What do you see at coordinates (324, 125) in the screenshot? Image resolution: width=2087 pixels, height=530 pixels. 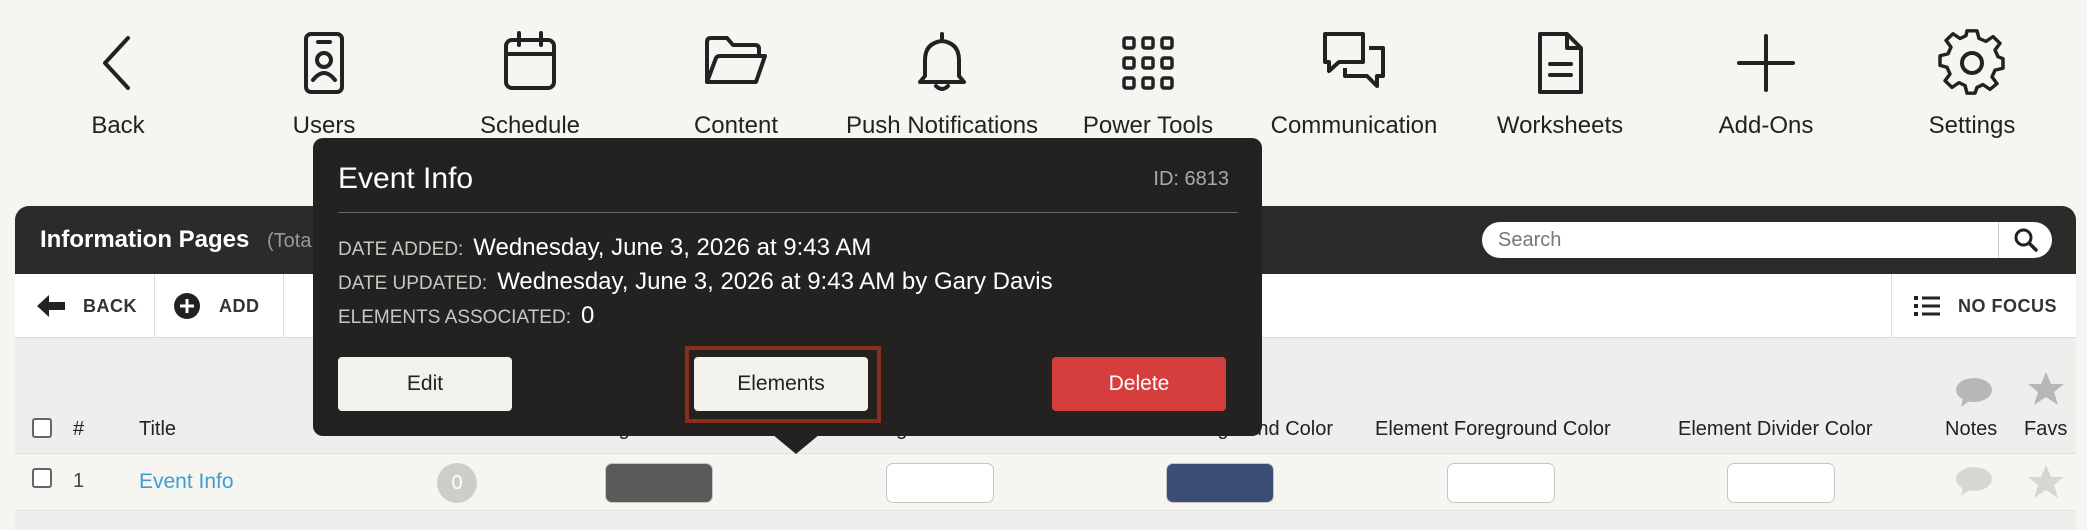 I see `nav-label: Users` at bounding box center [324, 125].